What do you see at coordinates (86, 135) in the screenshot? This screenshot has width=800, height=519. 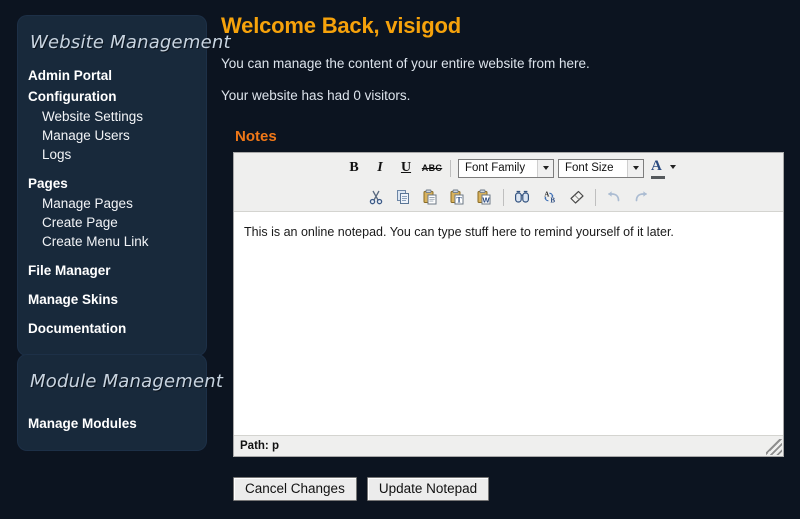 I see `sidebar-item-label: Manage Users` at bounding box center [86, 135].